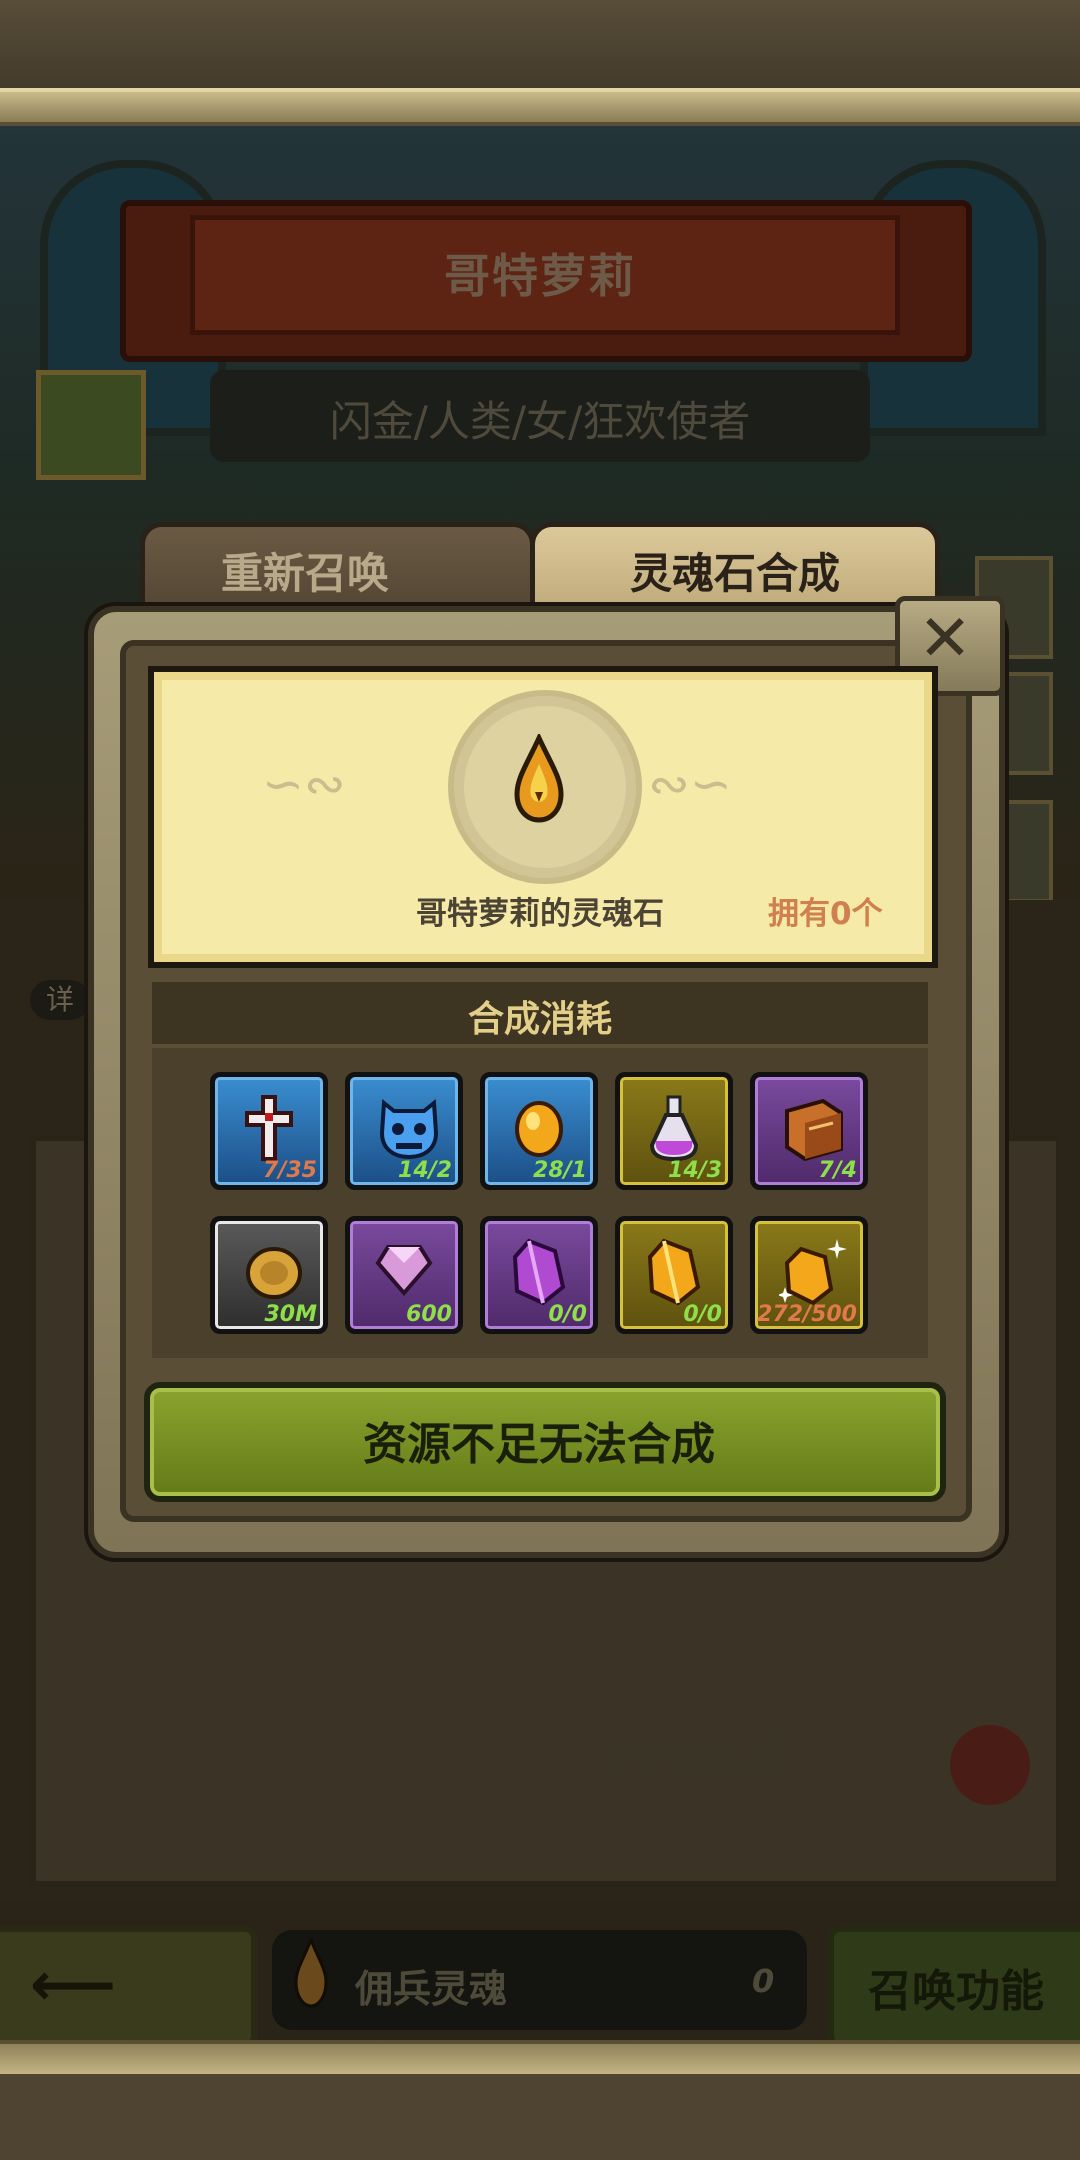  Describe the element at coordinates (540, 276) in the screenshot. I see `hero-name: 哥特萝莉` at that location.